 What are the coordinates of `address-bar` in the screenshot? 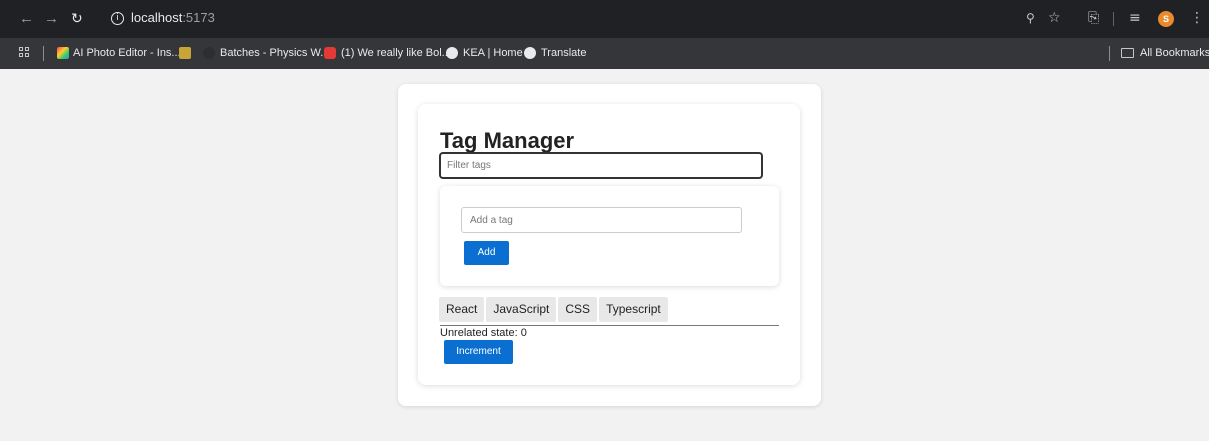 It's located at (584, 19).